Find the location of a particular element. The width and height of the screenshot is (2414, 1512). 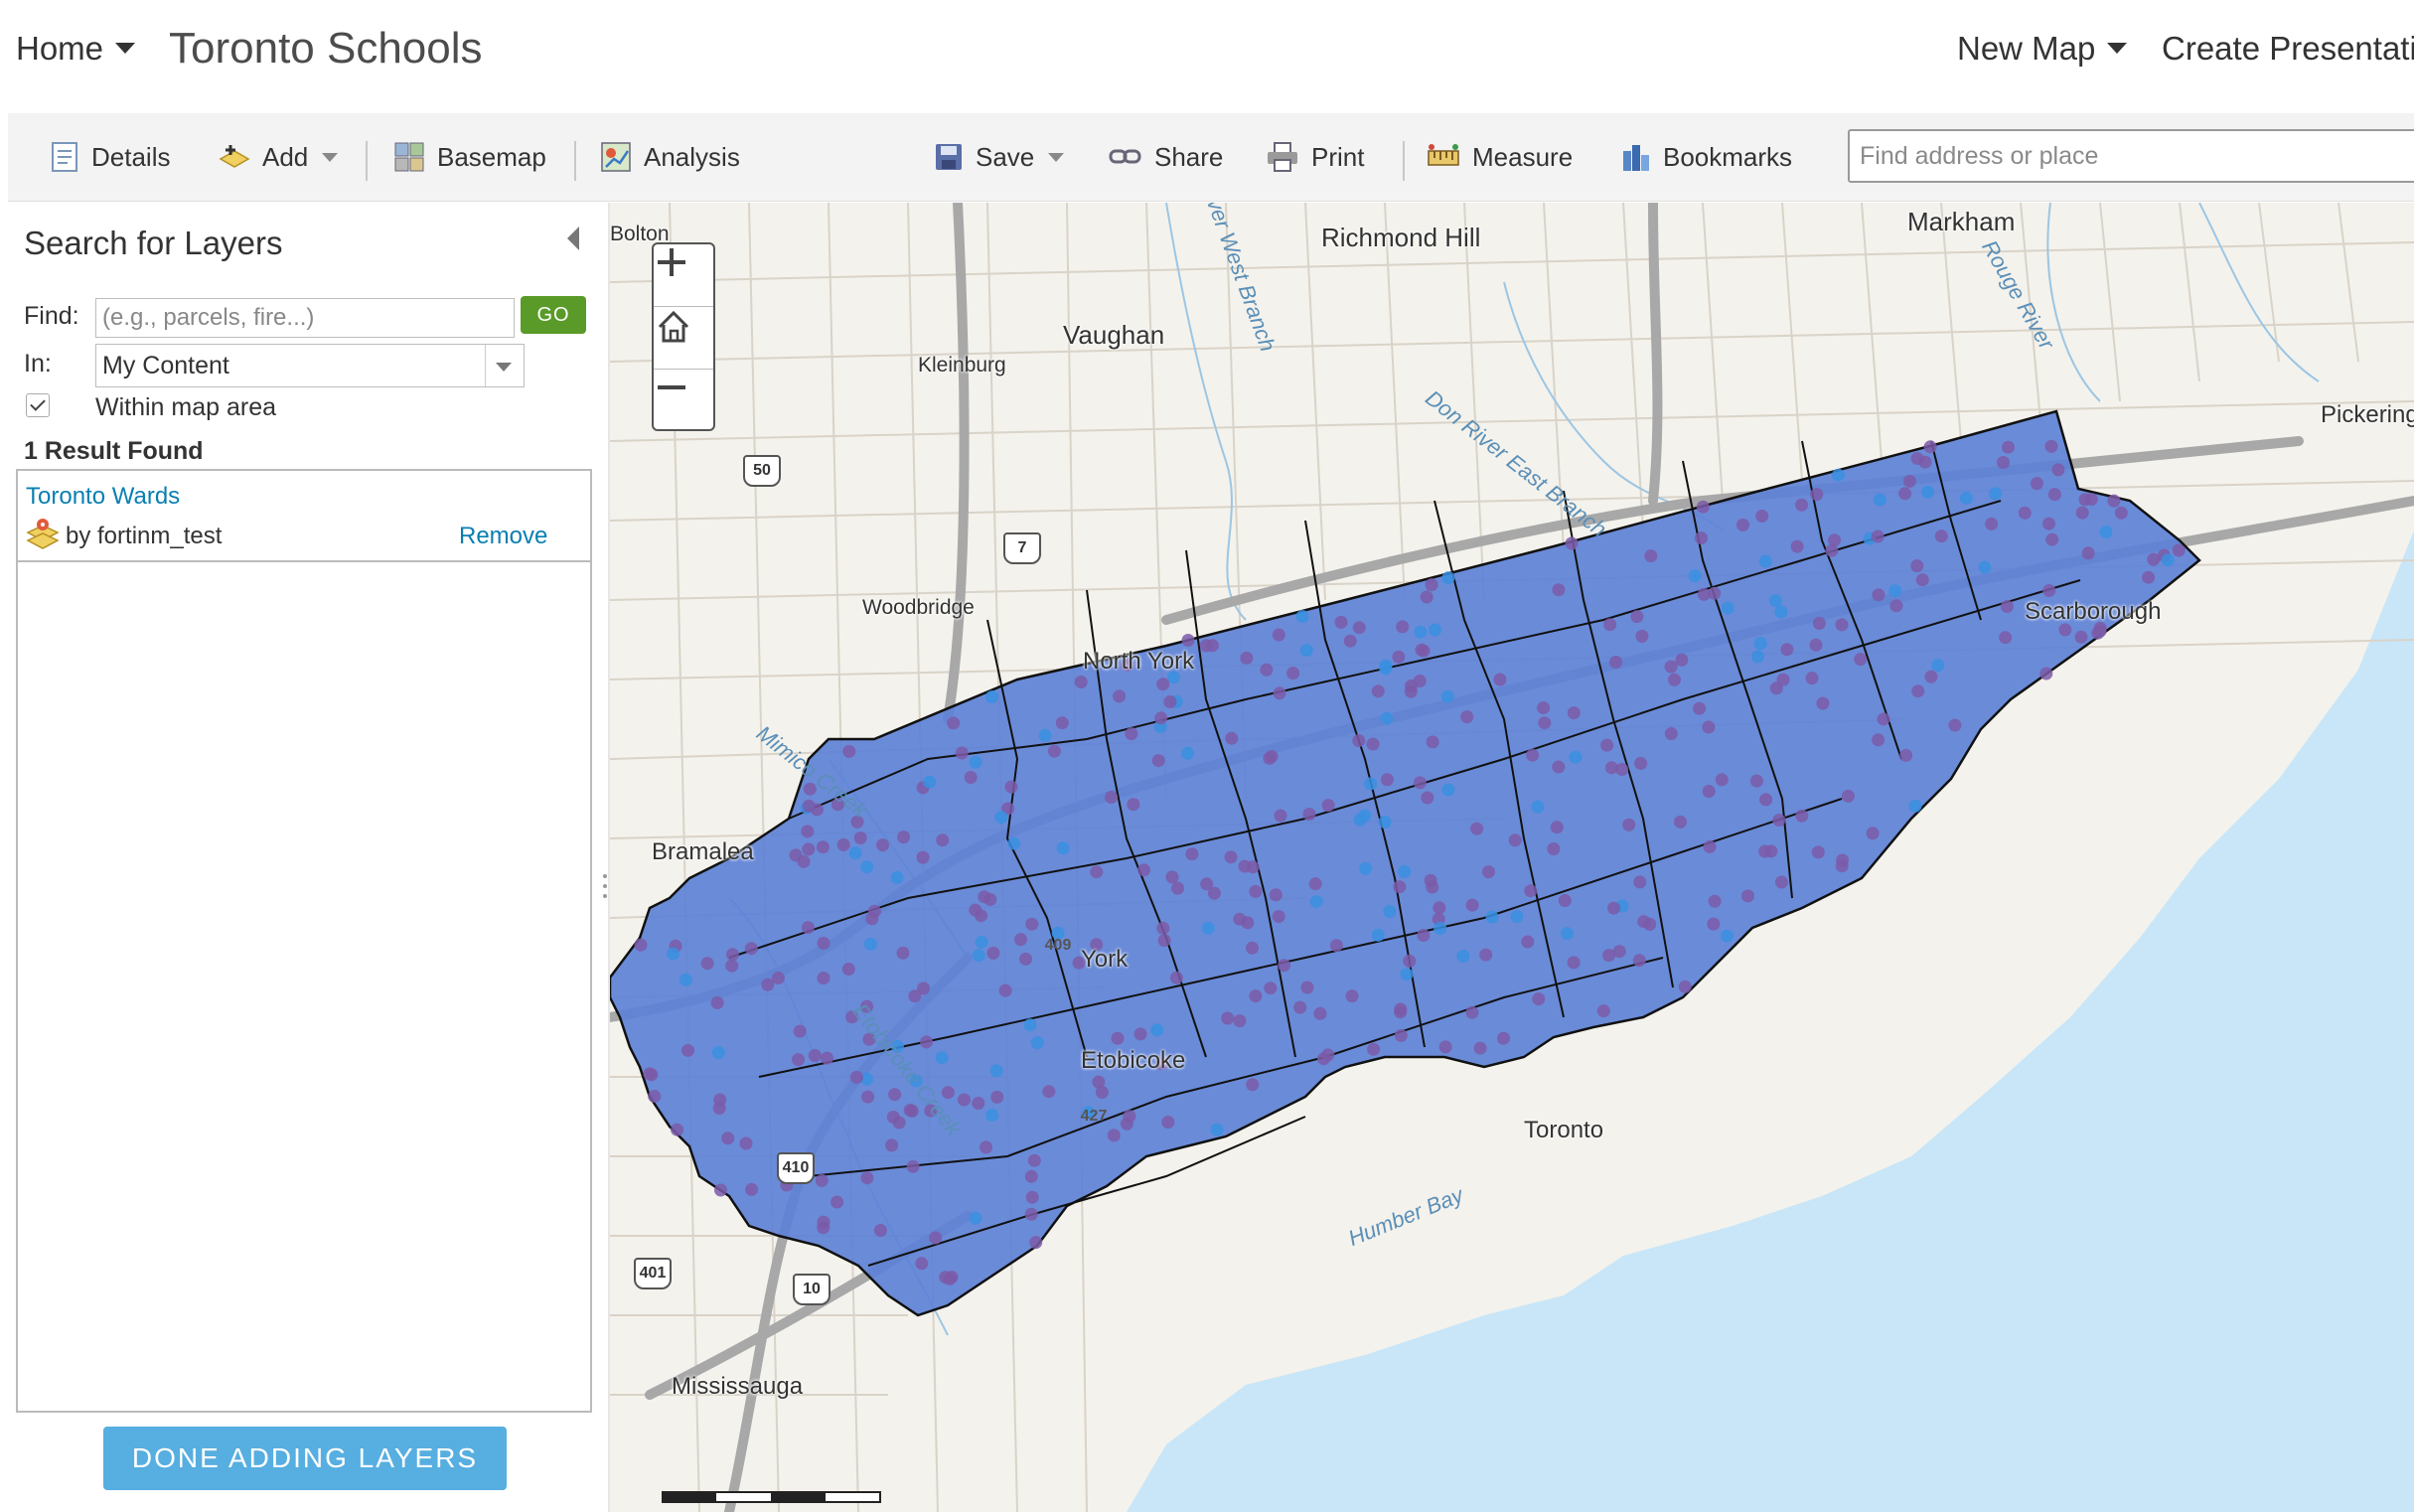

analysis-button: Analysis is located at coordinates (670, 157).